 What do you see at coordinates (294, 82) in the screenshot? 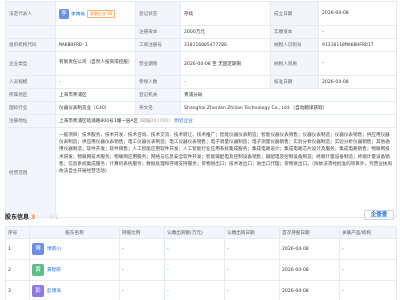
I see `approval-date-label: 核准日期` at bounding box center [294, 82].